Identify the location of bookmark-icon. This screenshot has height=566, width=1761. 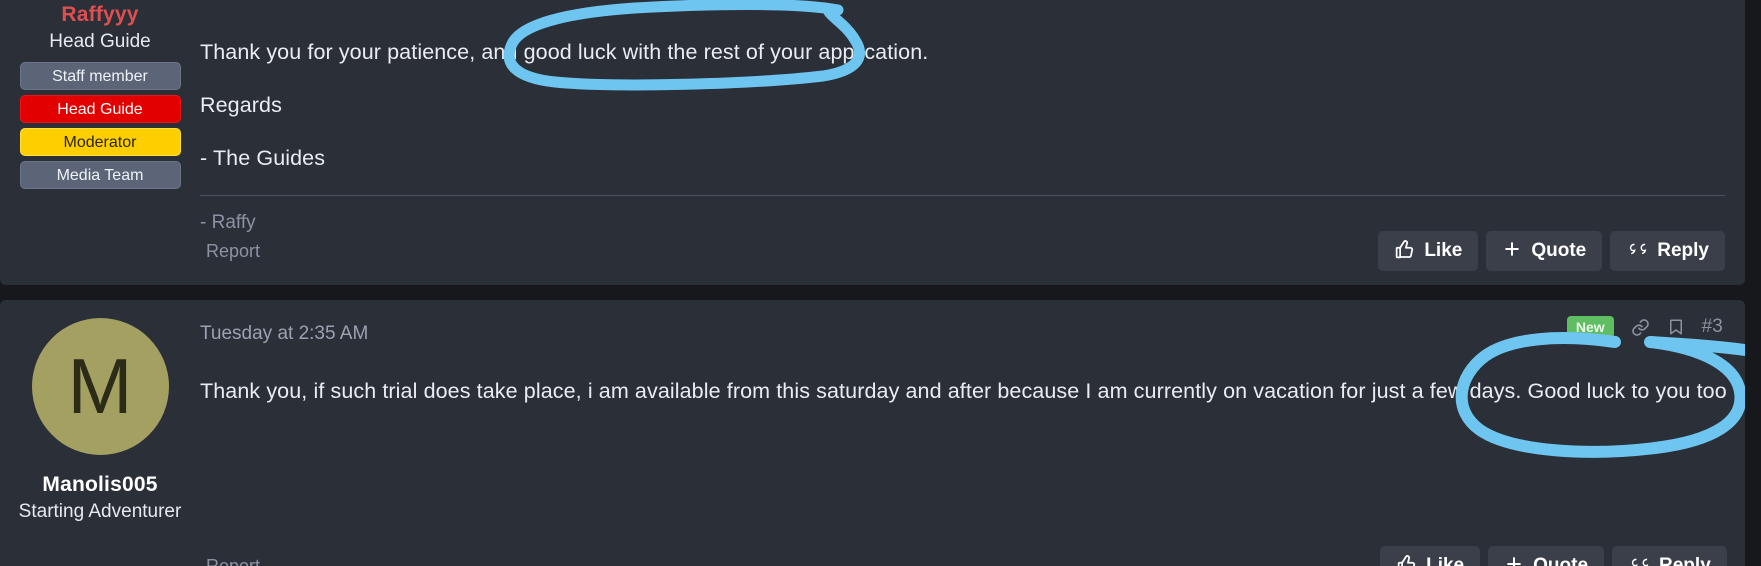
(1676, 327).